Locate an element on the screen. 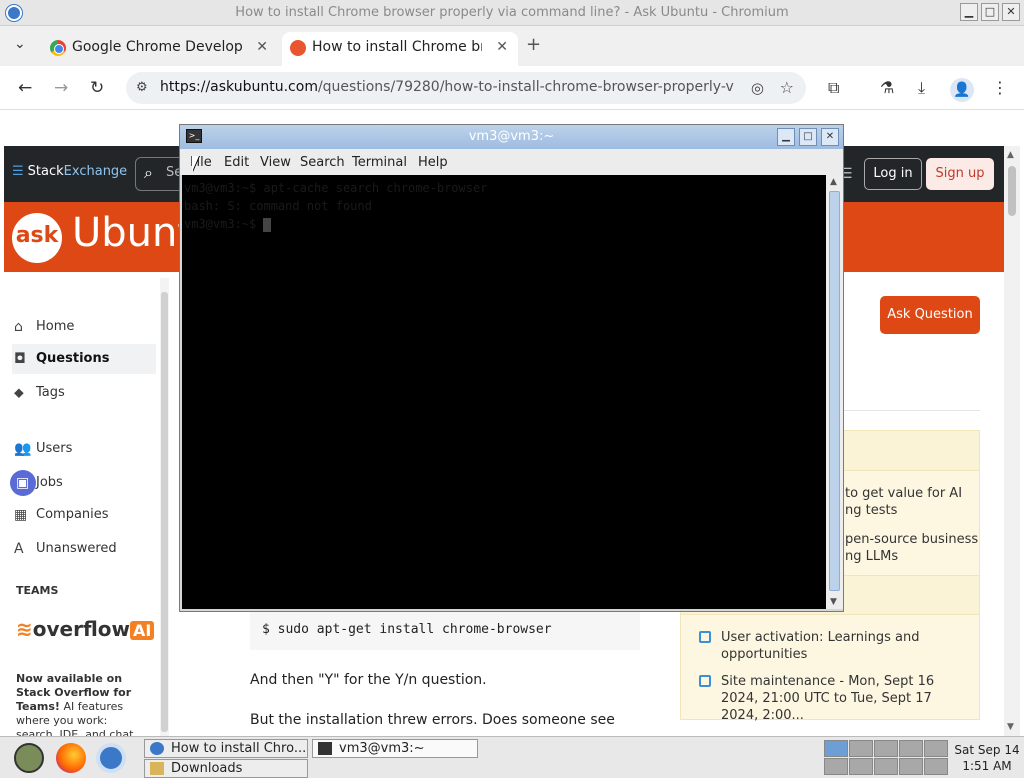 Image resolution: width=1024 pixels, height=778 pixels. askubuntu-logo-text: Ubunt is located at coordinates (132, 233).